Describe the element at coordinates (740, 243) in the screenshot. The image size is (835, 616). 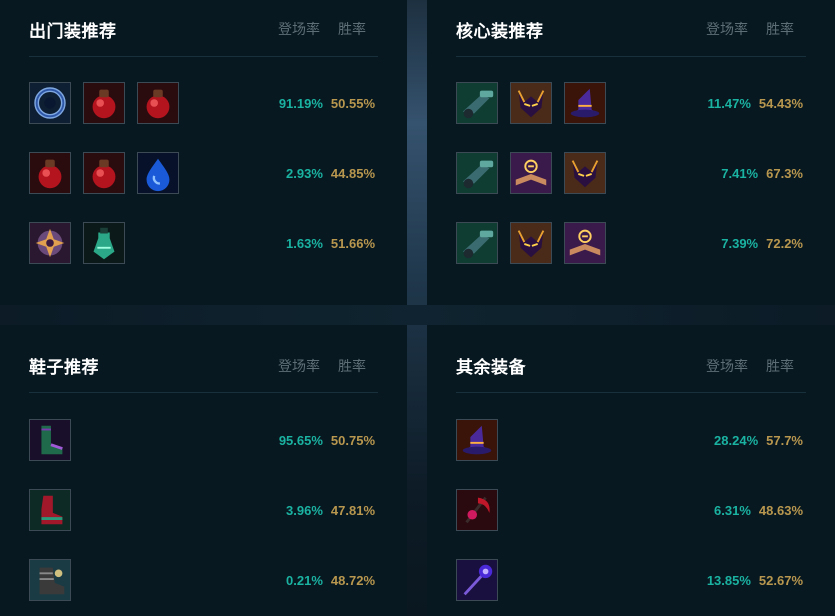
I see `pick-rate: 7.39%` at that location.